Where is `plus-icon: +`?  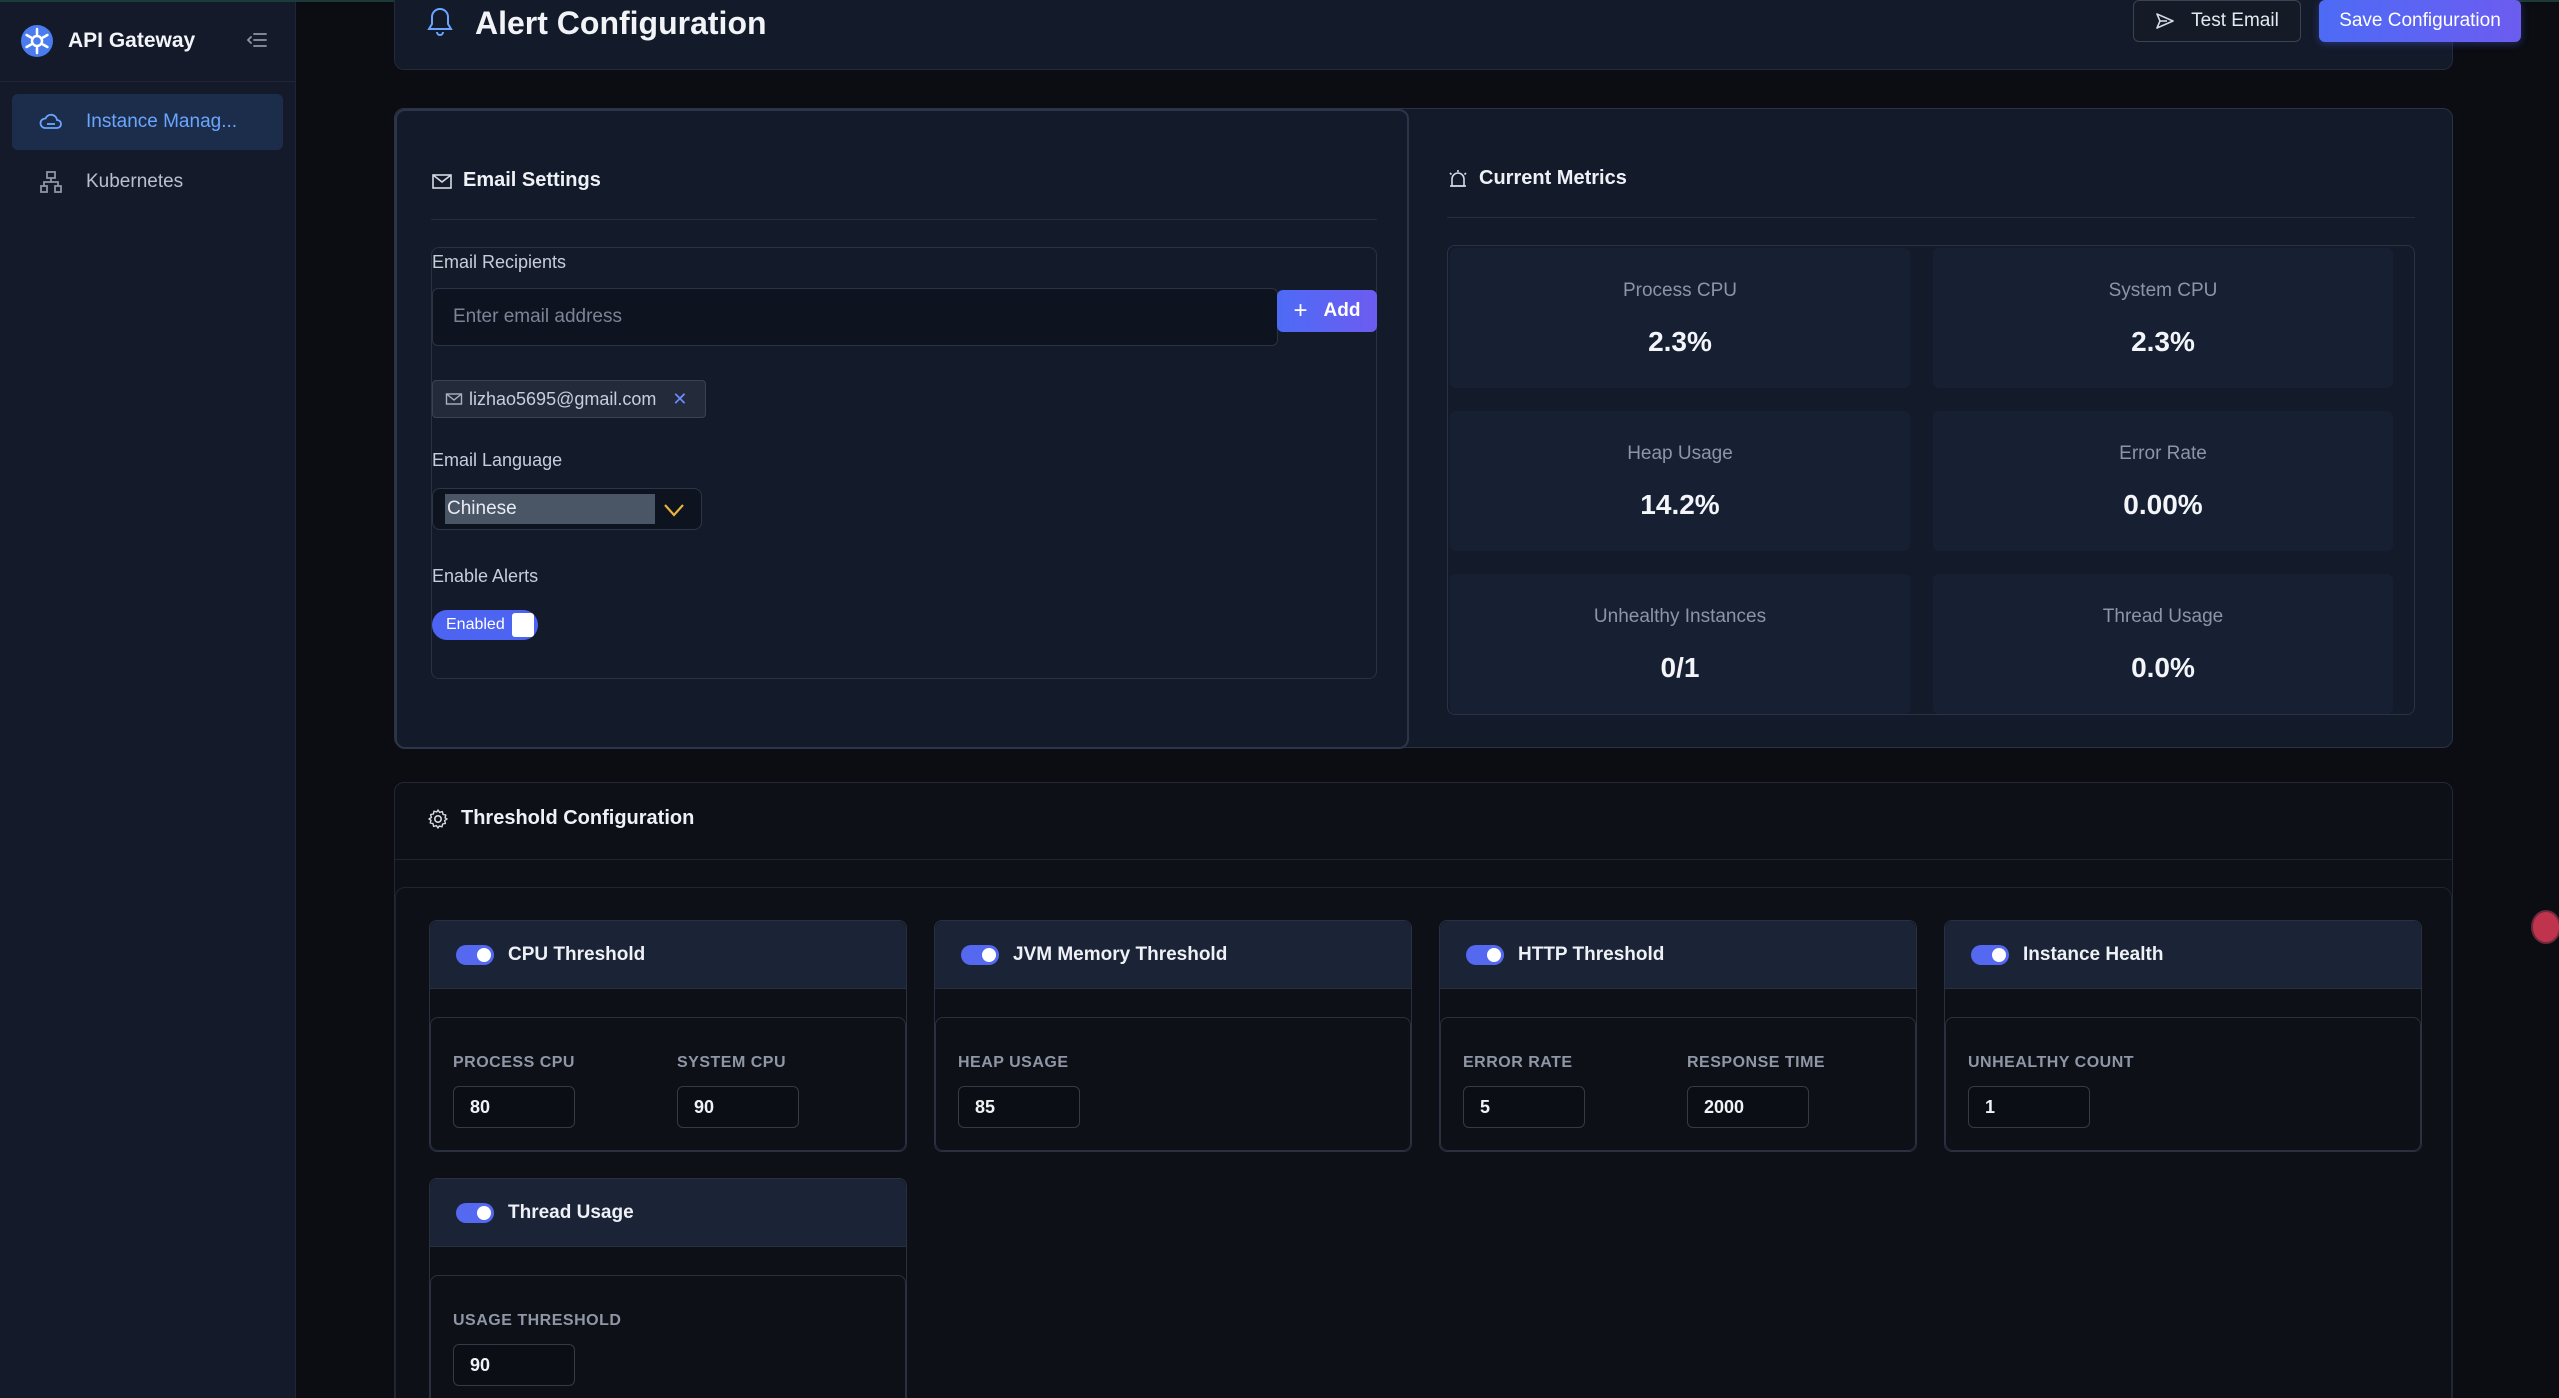 plus-icon: + is located at coordinates (1300, 310).